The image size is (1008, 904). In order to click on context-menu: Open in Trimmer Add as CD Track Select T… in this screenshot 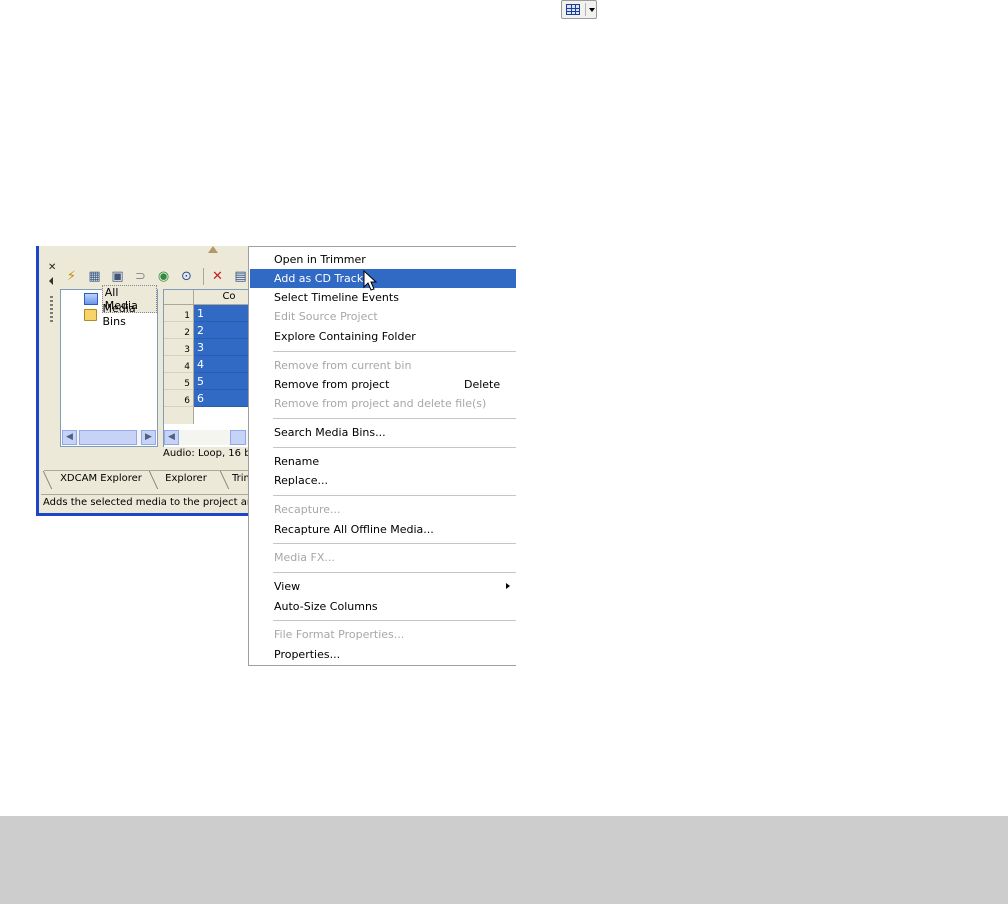, I will do `click(382, 456)`.